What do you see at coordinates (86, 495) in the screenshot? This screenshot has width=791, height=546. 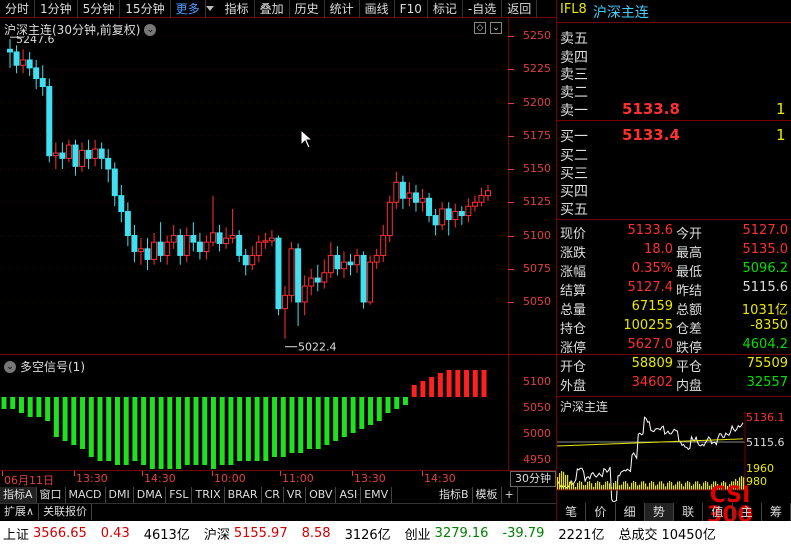 I see `indicator-tab: MACD` at bounding box center [86, 495].